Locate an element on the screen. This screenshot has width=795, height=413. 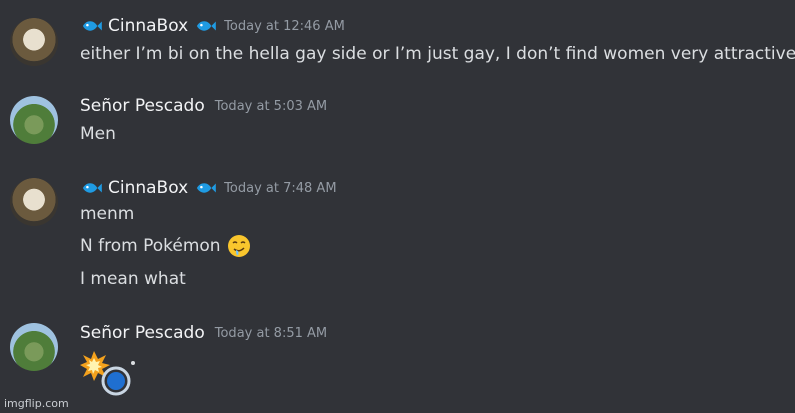
message-text: I mean what is located at coordinates (133, 279).